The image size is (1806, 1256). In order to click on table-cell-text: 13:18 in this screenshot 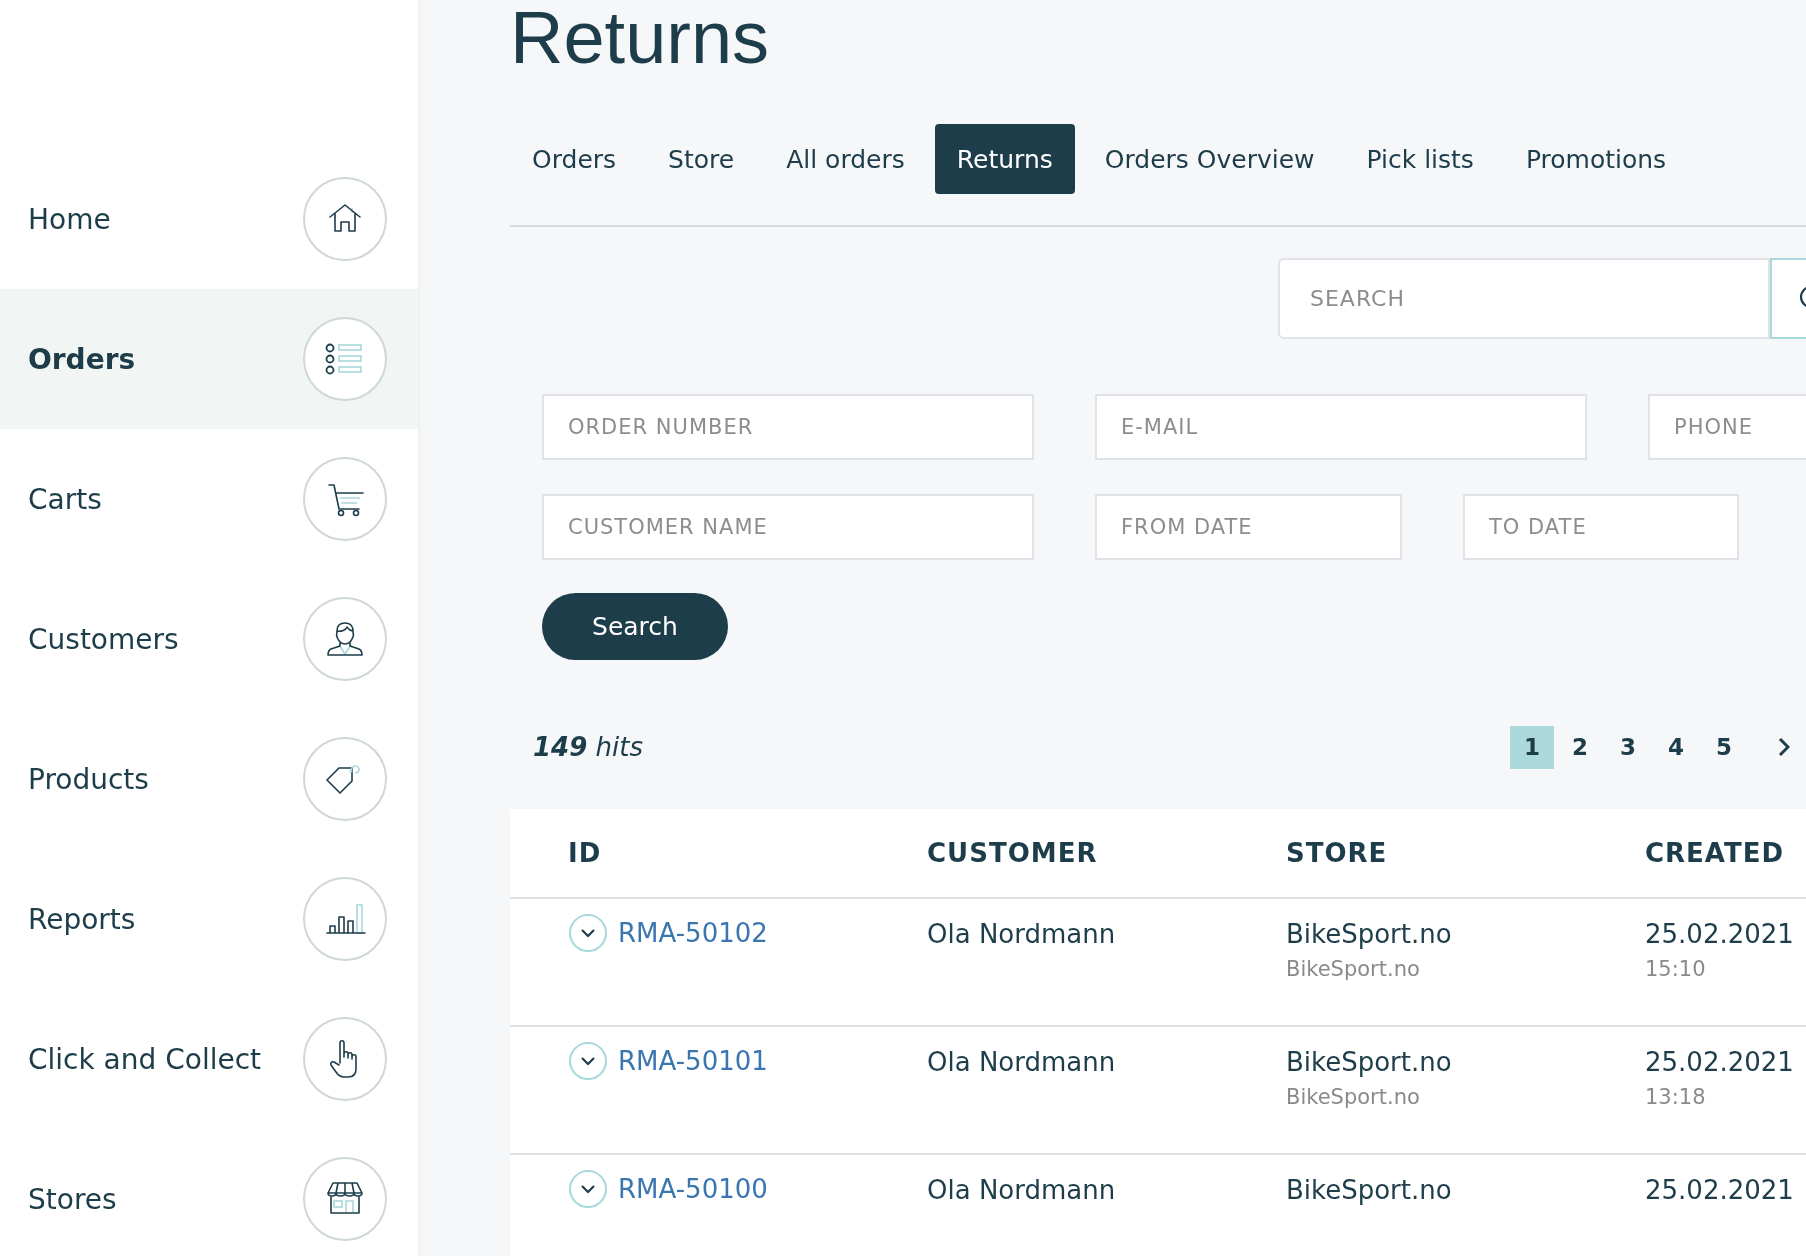, I will do `click(1676, 1097)`.